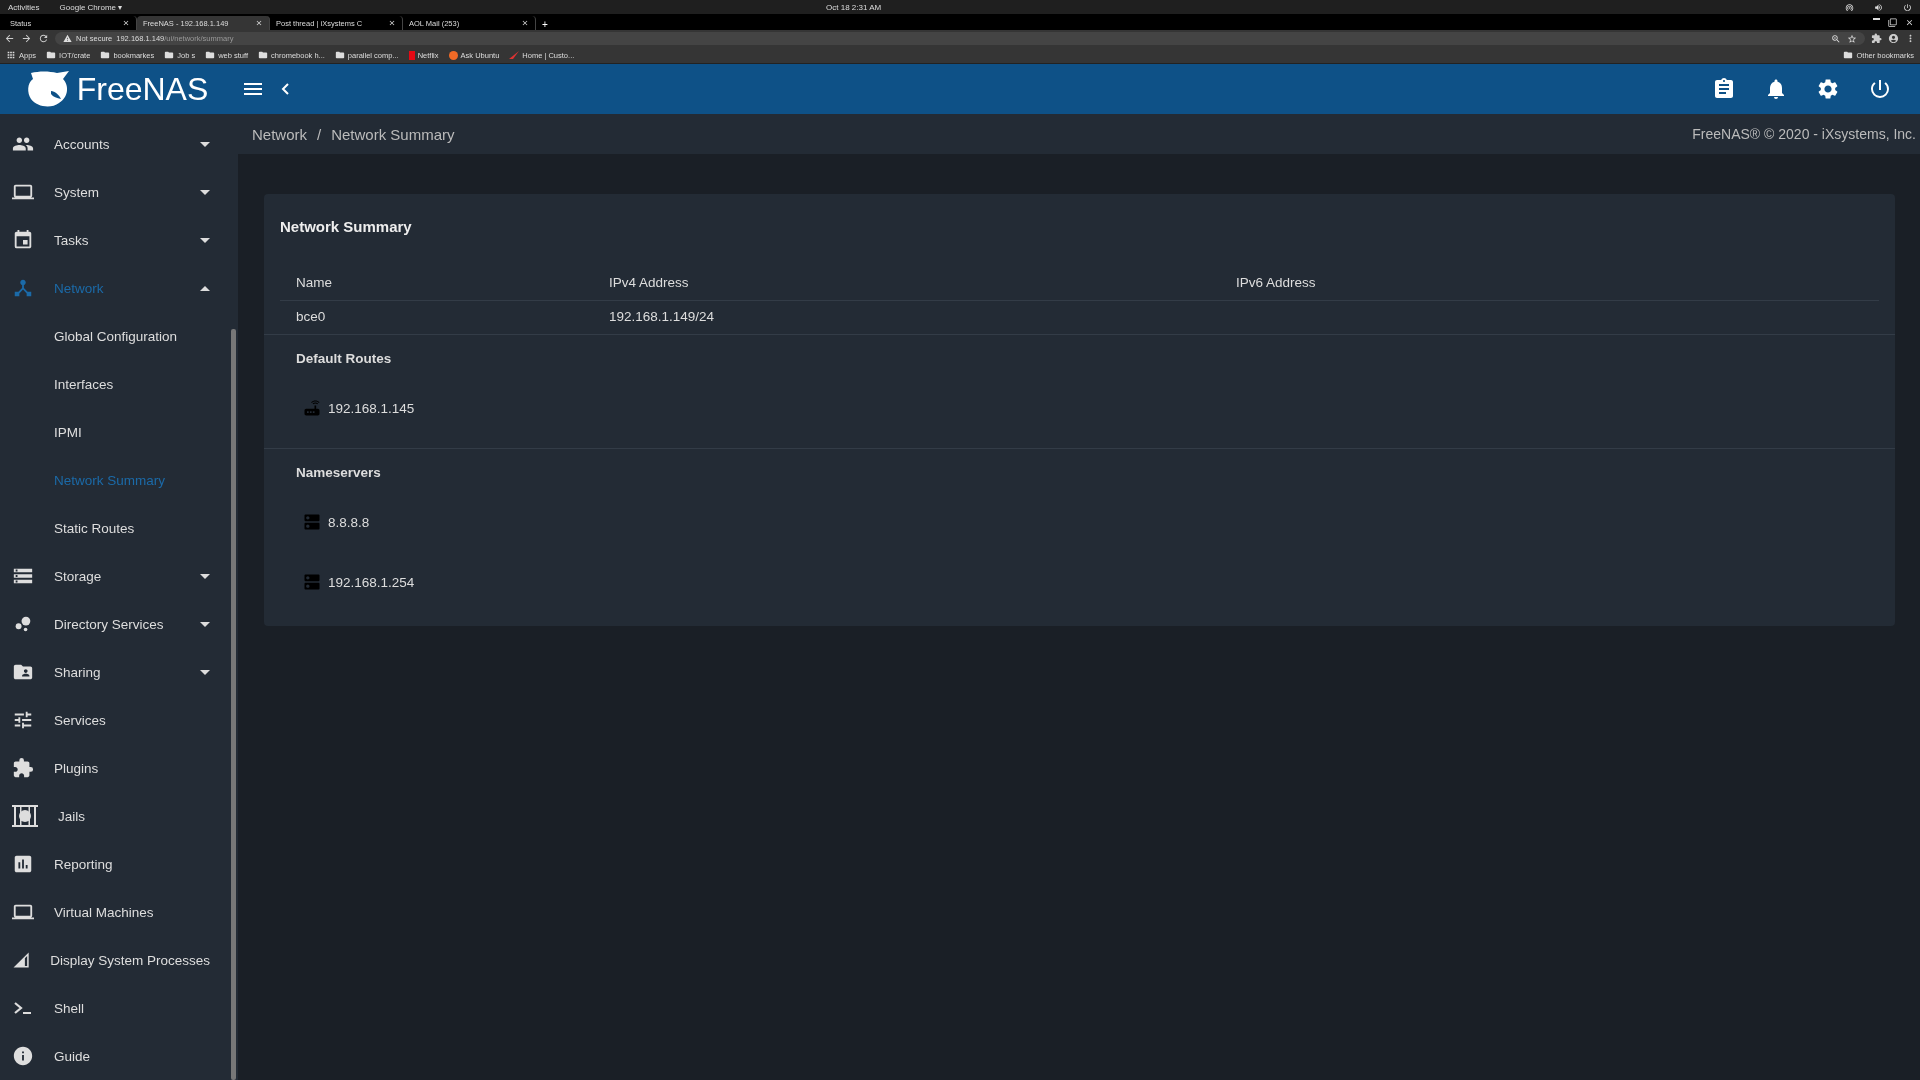  I want to click on chart-icon, so click(23, 864).